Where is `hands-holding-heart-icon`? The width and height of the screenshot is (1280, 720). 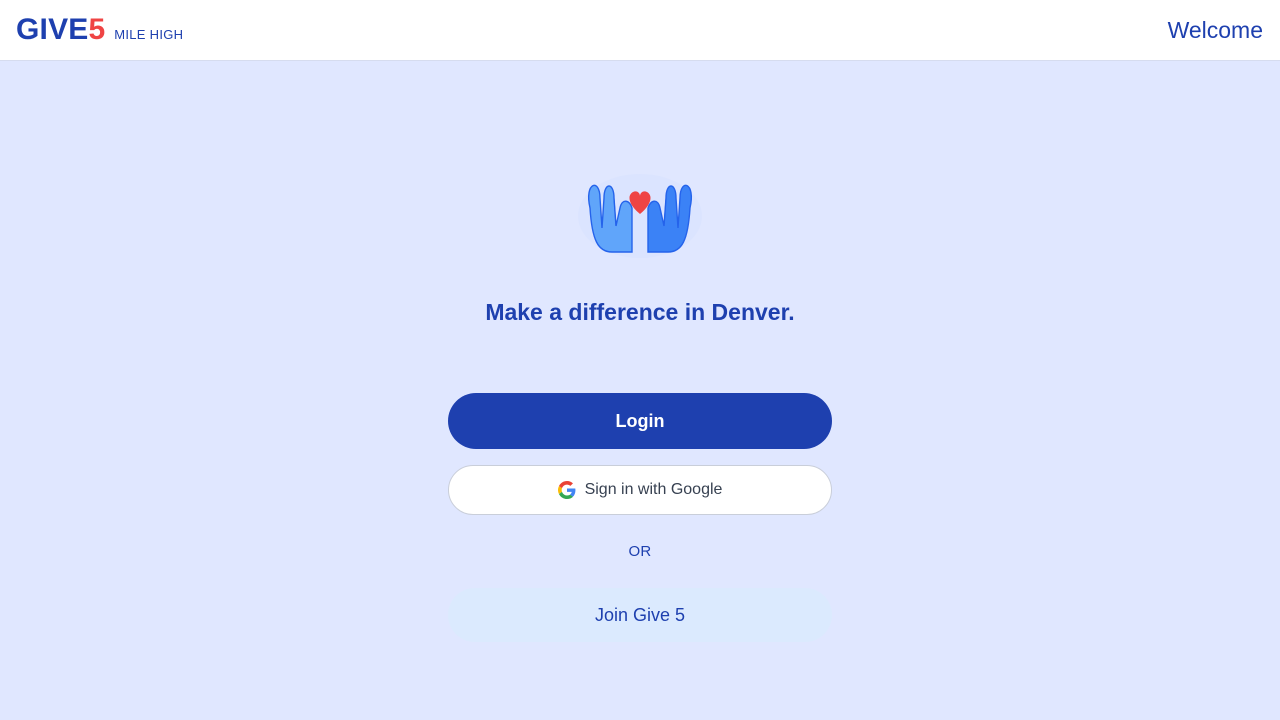
hands-holding-heart-icon is located at coordinates (640, 216).